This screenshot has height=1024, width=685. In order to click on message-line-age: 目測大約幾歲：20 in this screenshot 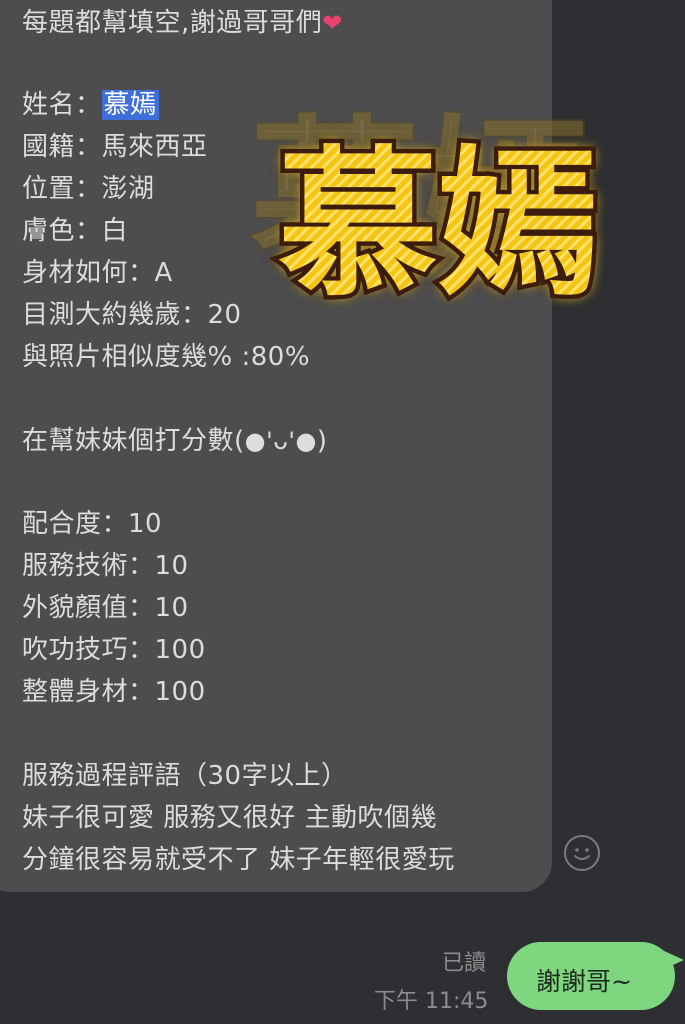, I will do `click(132, 315)`.